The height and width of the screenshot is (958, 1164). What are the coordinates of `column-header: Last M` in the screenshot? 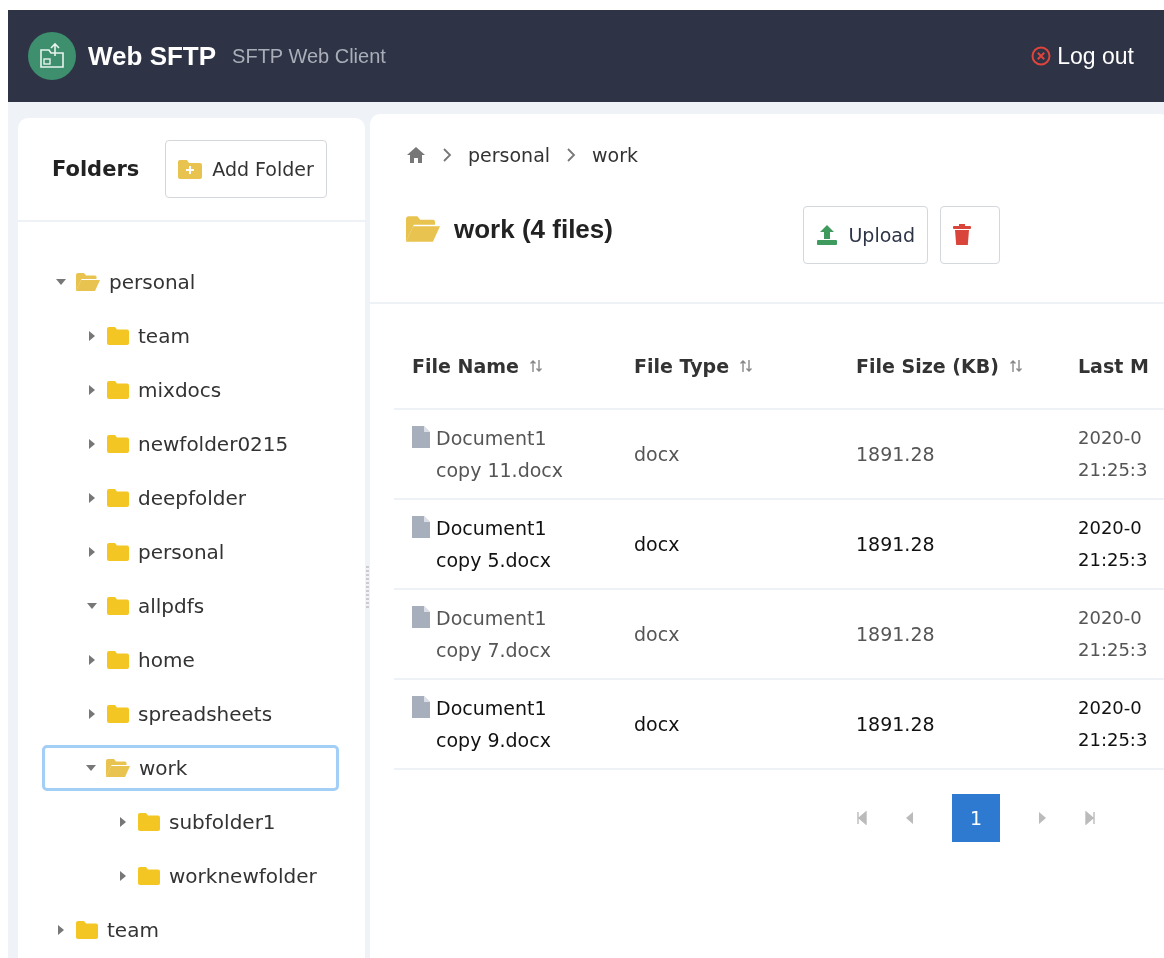 It's located at (1112, 366).